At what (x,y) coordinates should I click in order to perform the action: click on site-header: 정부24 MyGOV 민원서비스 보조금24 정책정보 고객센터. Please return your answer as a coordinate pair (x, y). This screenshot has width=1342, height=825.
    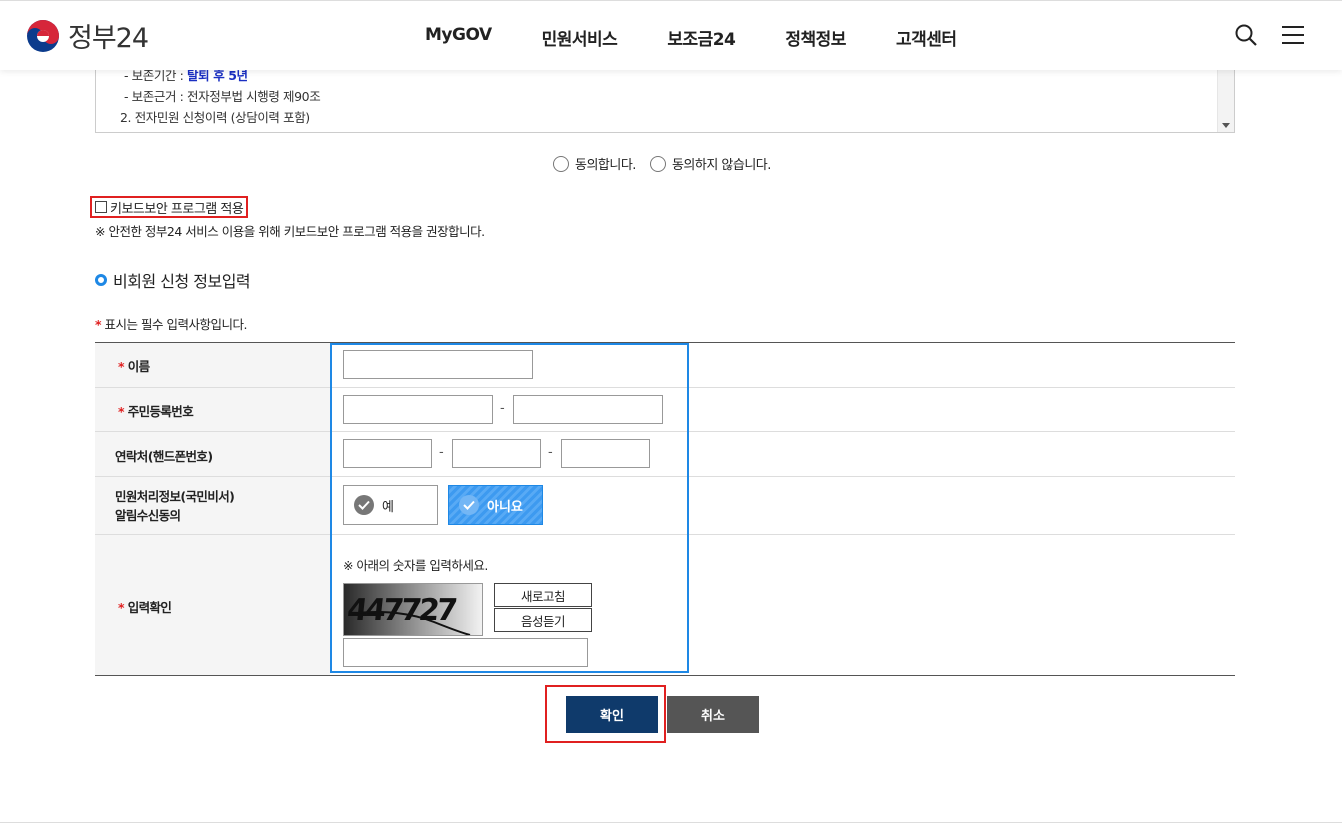
    Looking at the image, I should click on (671, 35).